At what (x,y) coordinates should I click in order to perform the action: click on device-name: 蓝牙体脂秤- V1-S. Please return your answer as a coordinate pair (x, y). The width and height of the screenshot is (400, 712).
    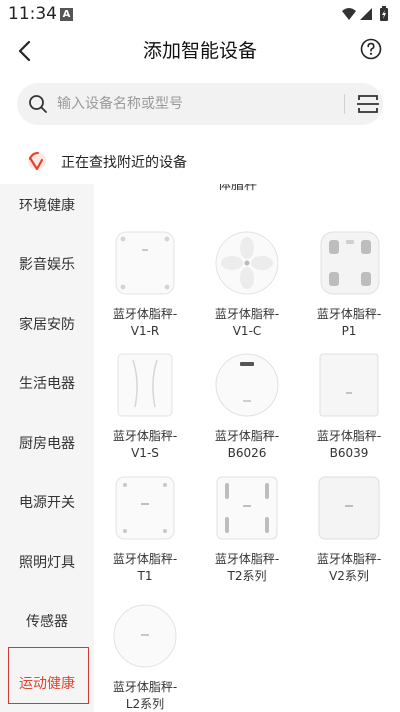
    Looking at the image, I should click on (145, 444).